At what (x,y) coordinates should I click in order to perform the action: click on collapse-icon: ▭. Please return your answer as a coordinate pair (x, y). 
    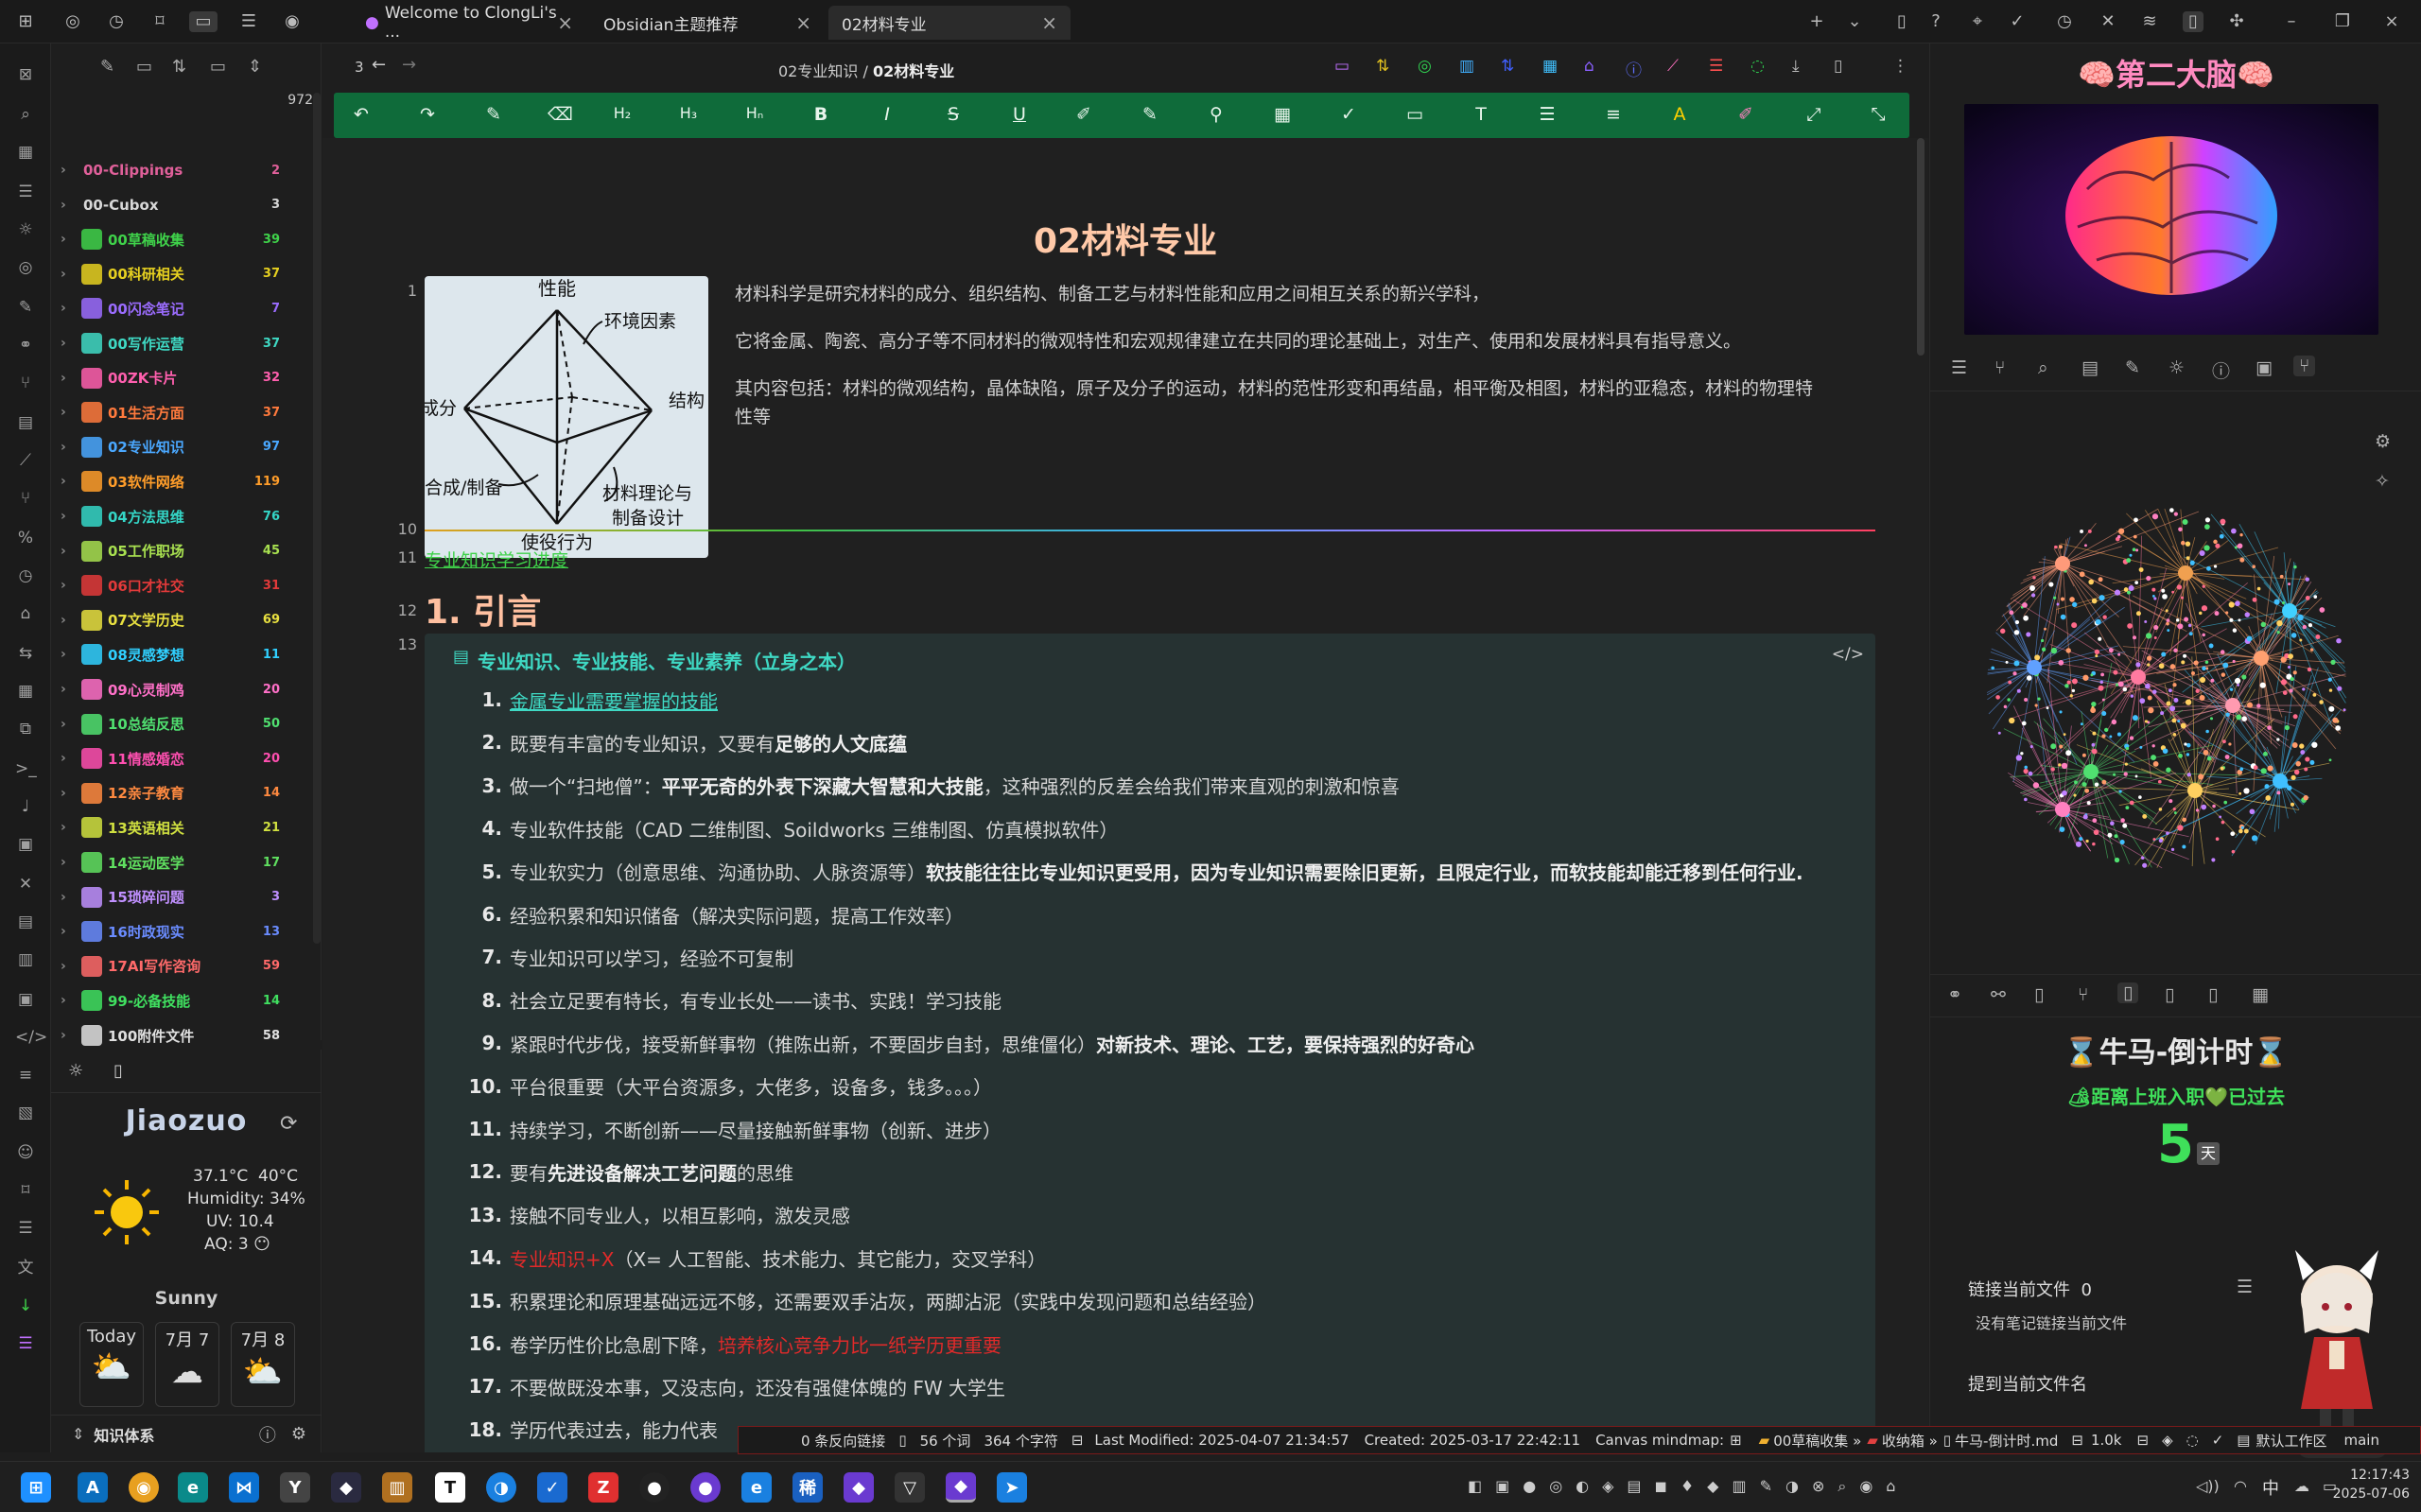
    Looking at the image, I should click on (218, 67).